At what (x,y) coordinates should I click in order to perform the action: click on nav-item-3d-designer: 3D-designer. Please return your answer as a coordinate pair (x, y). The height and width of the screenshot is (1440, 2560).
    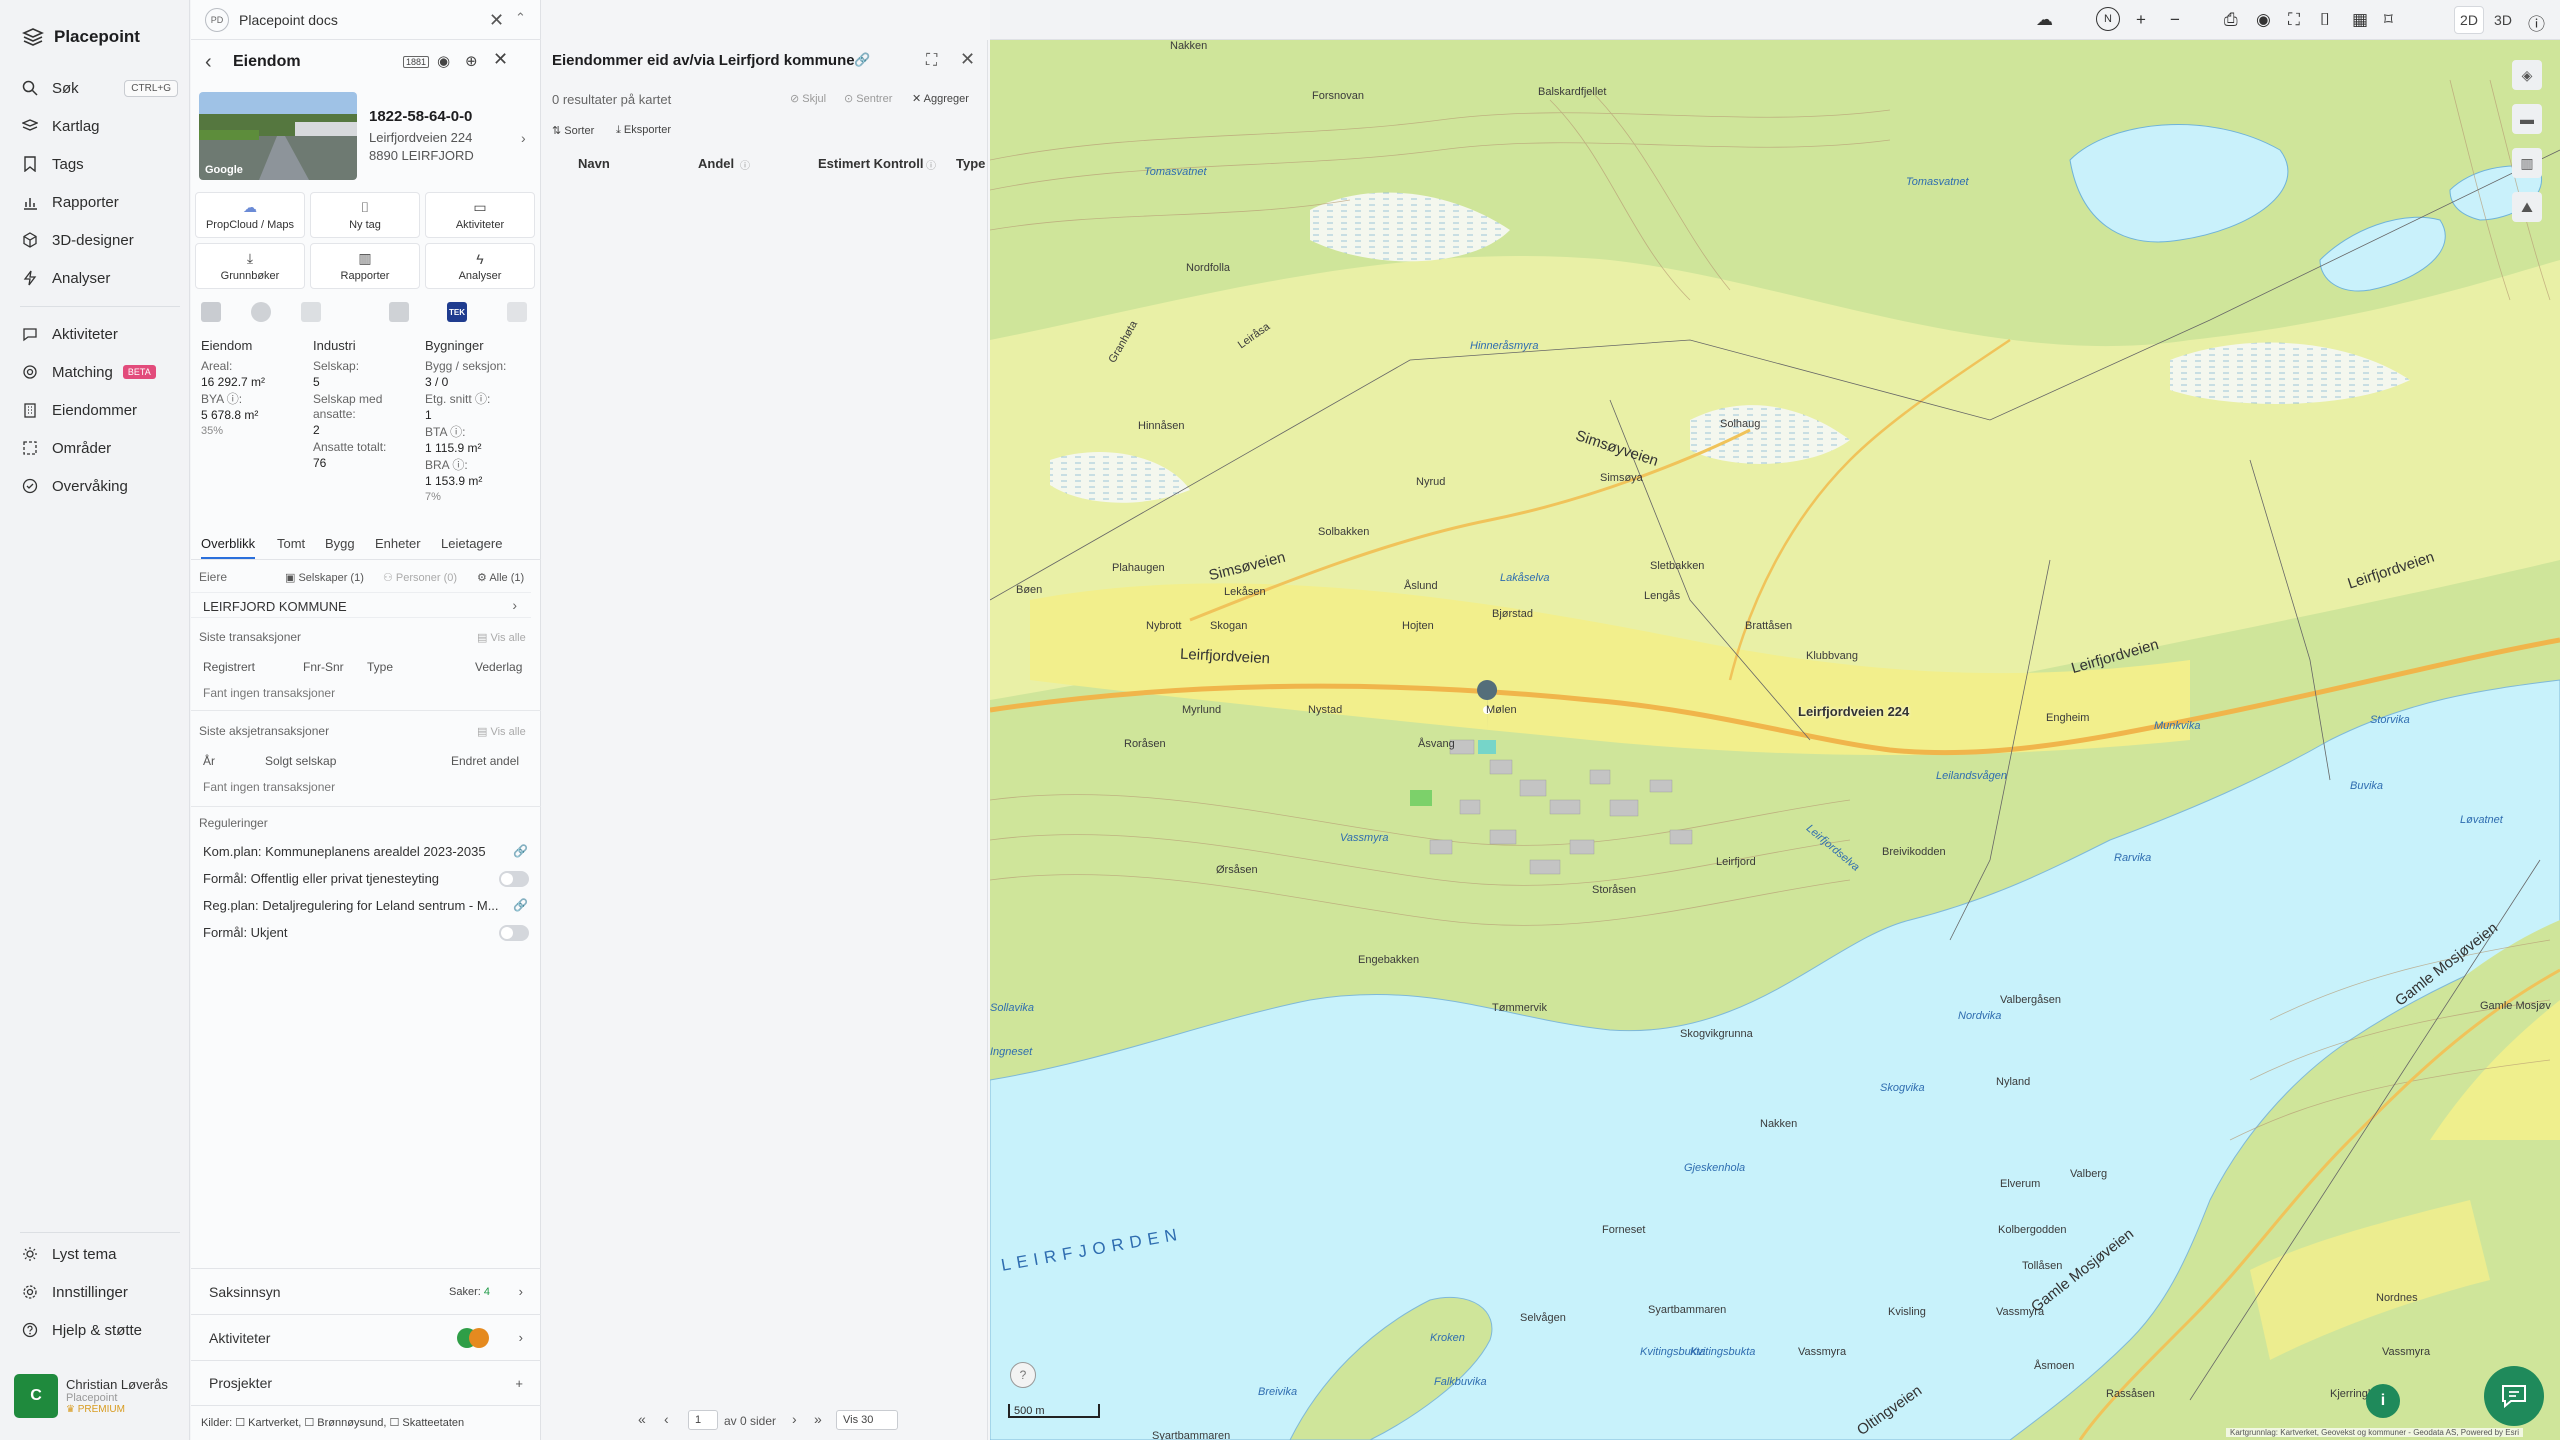
    Looking at the image, I should click on (100, 240).